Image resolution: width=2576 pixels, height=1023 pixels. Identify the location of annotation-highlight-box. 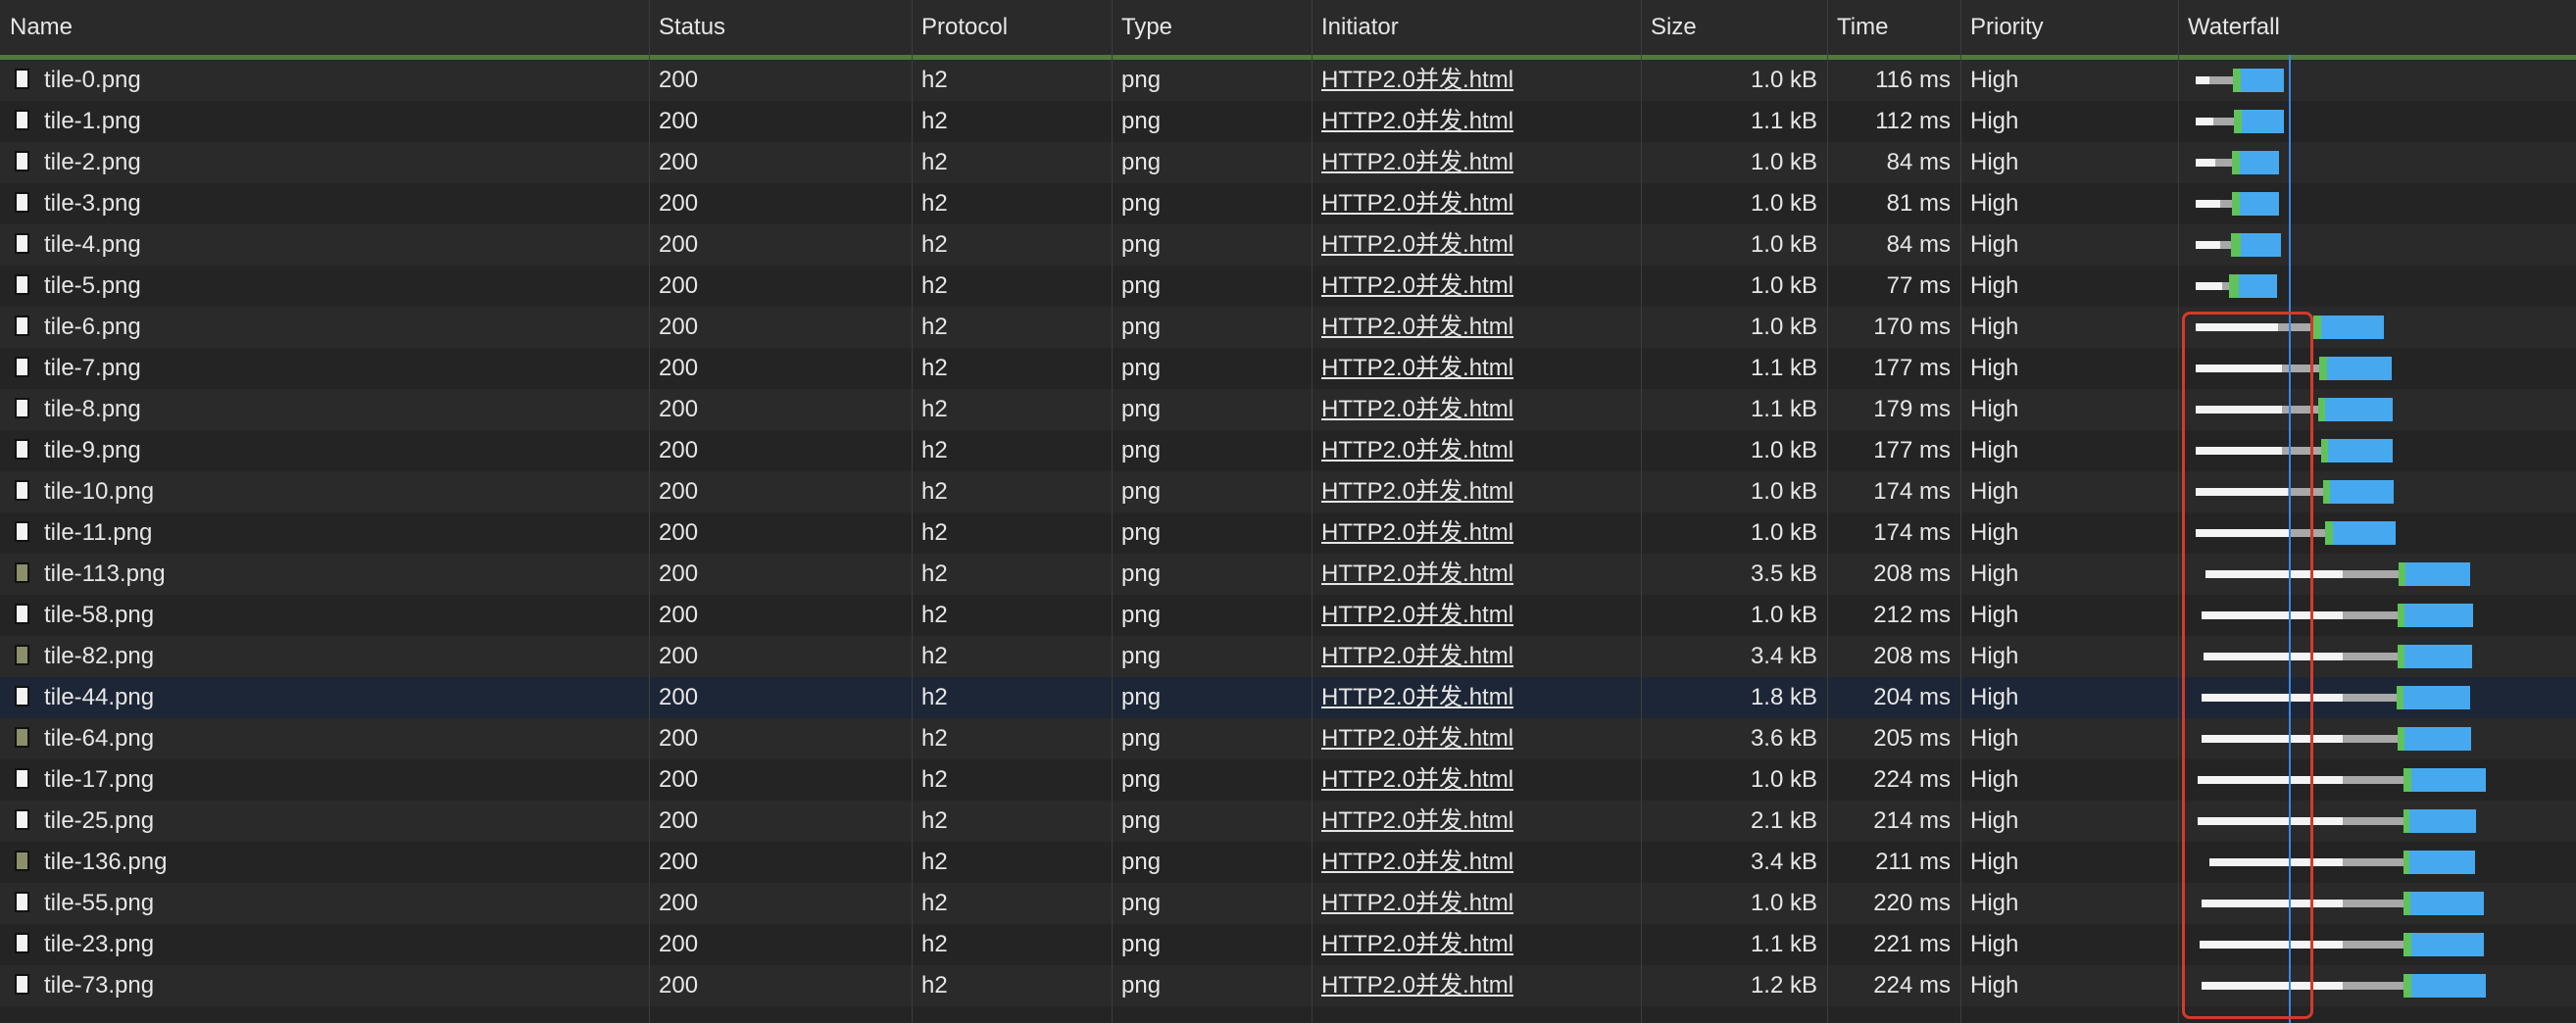
(2247, 665).